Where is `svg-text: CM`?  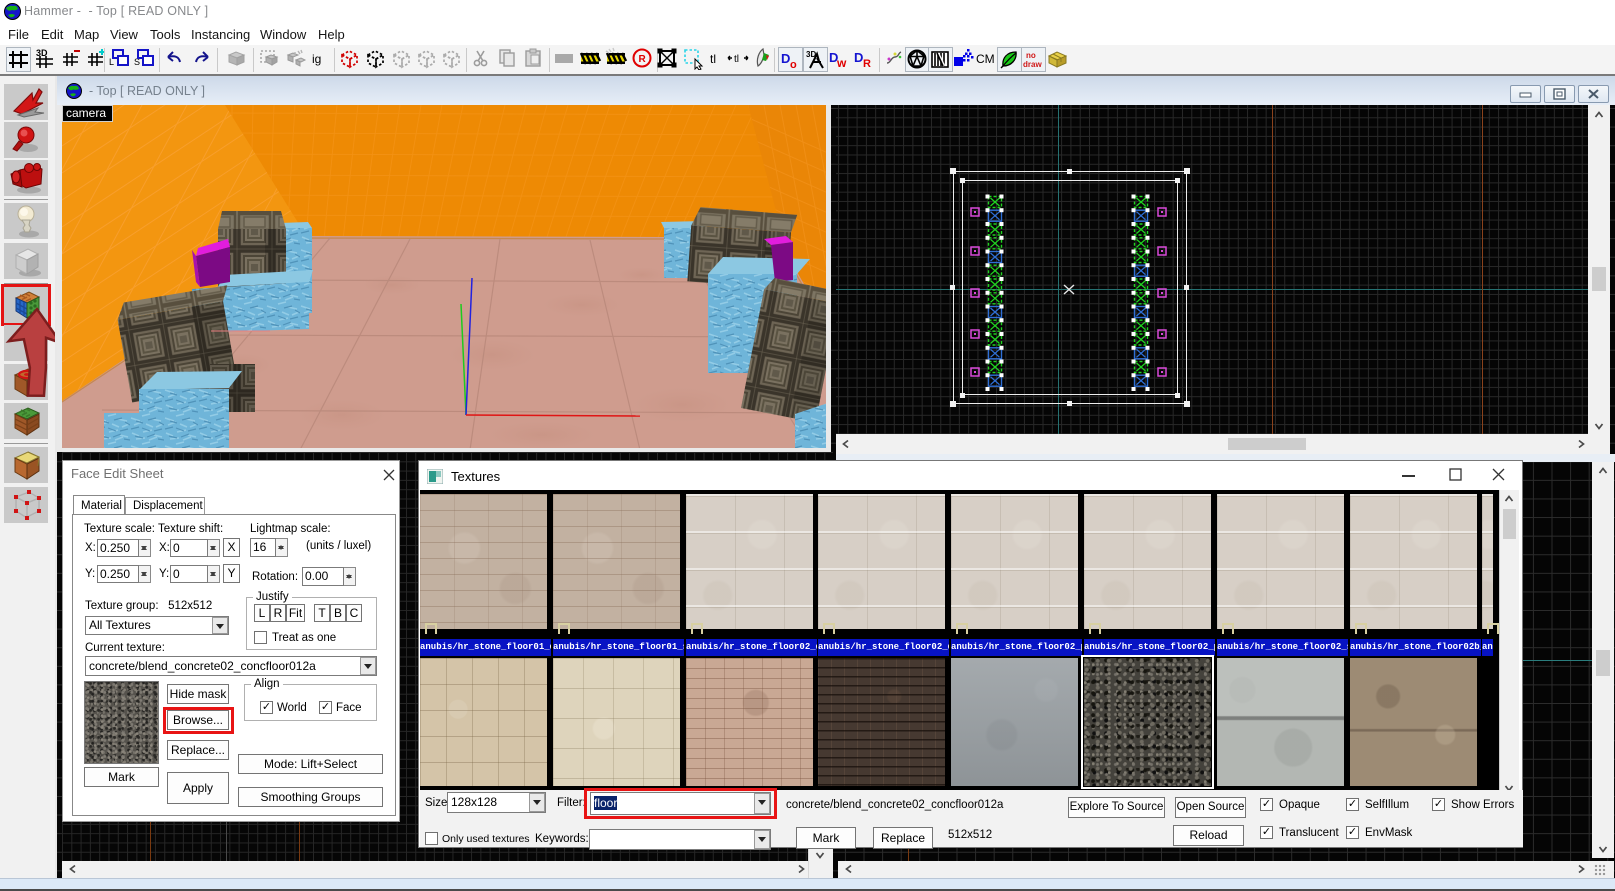
svg-text: CM is located at coordinates (985, 59).